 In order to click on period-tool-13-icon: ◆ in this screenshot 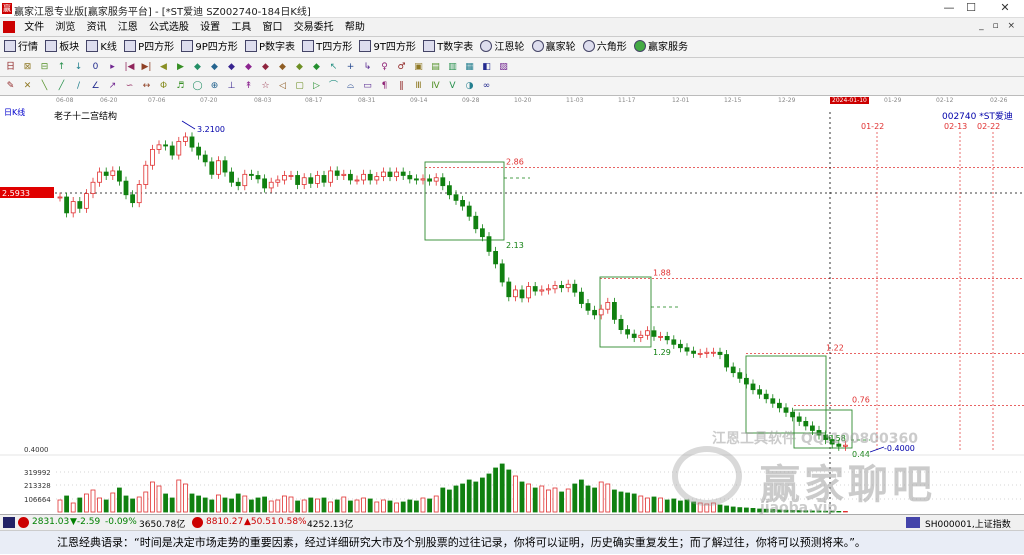, I will do `click(231, 67)`.